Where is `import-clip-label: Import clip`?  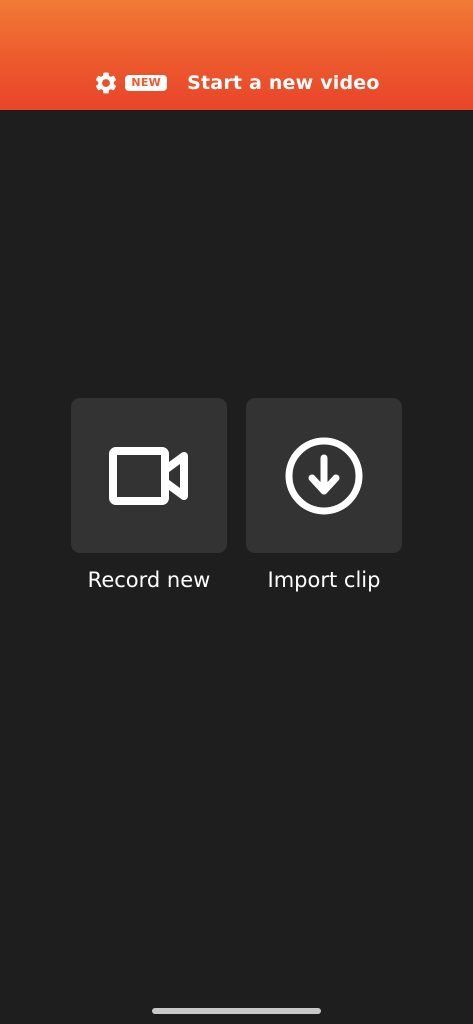 import-clip-label: Import clip is located at coordinates (324, 580).